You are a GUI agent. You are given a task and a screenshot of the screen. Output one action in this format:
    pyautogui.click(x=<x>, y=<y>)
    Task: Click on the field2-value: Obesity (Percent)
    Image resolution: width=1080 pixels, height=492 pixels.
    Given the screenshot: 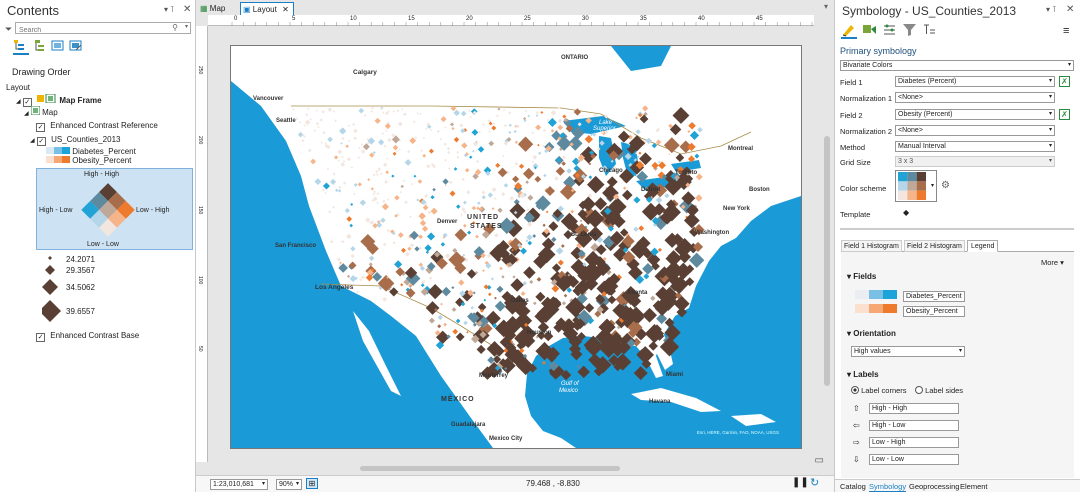 What is the action you would take?
    pyautogui.click(x=925, y=114)
    